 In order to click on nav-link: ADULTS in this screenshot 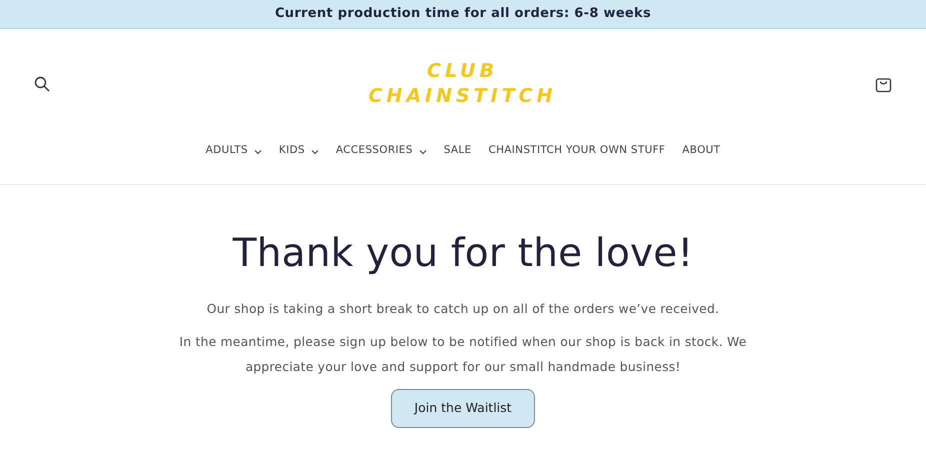, I will do `click(234, 151)`.